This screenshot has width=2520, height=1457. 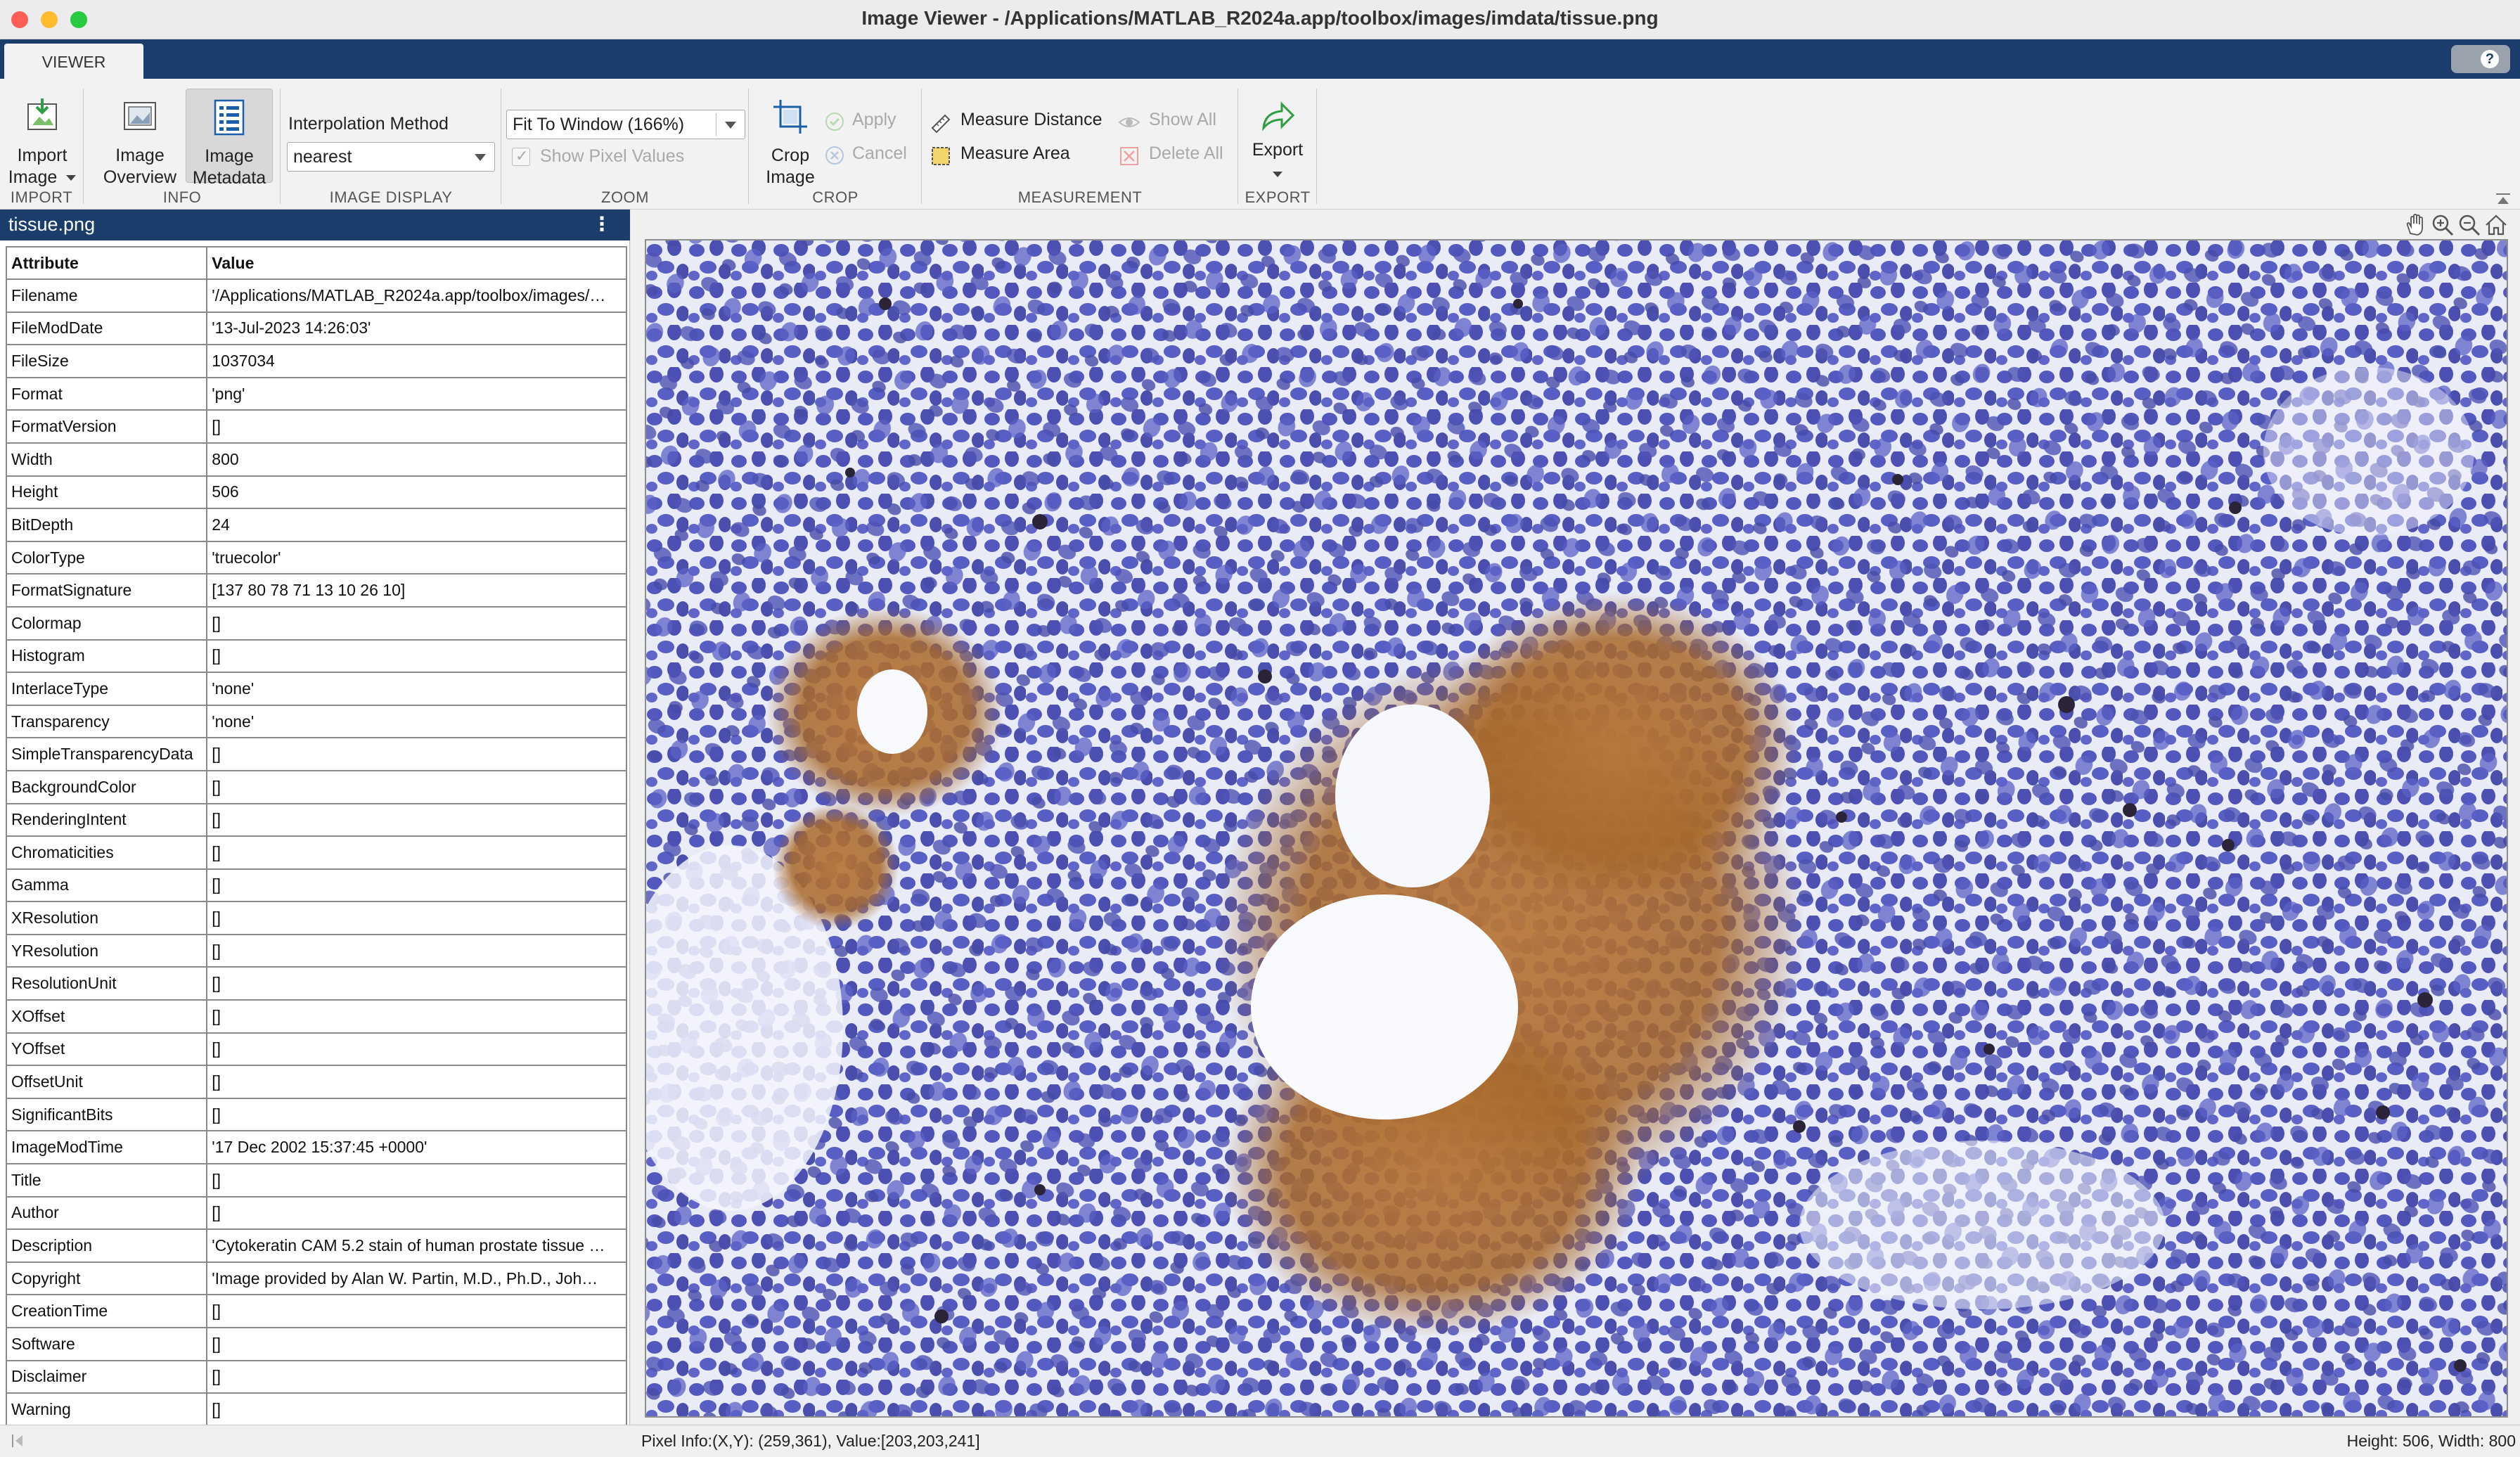 I want to click on attribute-cell: Disclaimer, so click(x=106, y=1376).